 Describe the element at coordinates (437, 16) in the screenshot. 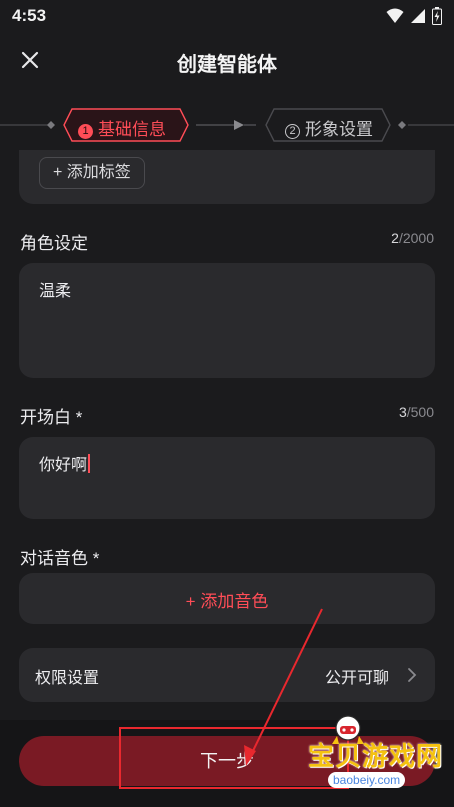

I see `battery-charging-icon` at that location.